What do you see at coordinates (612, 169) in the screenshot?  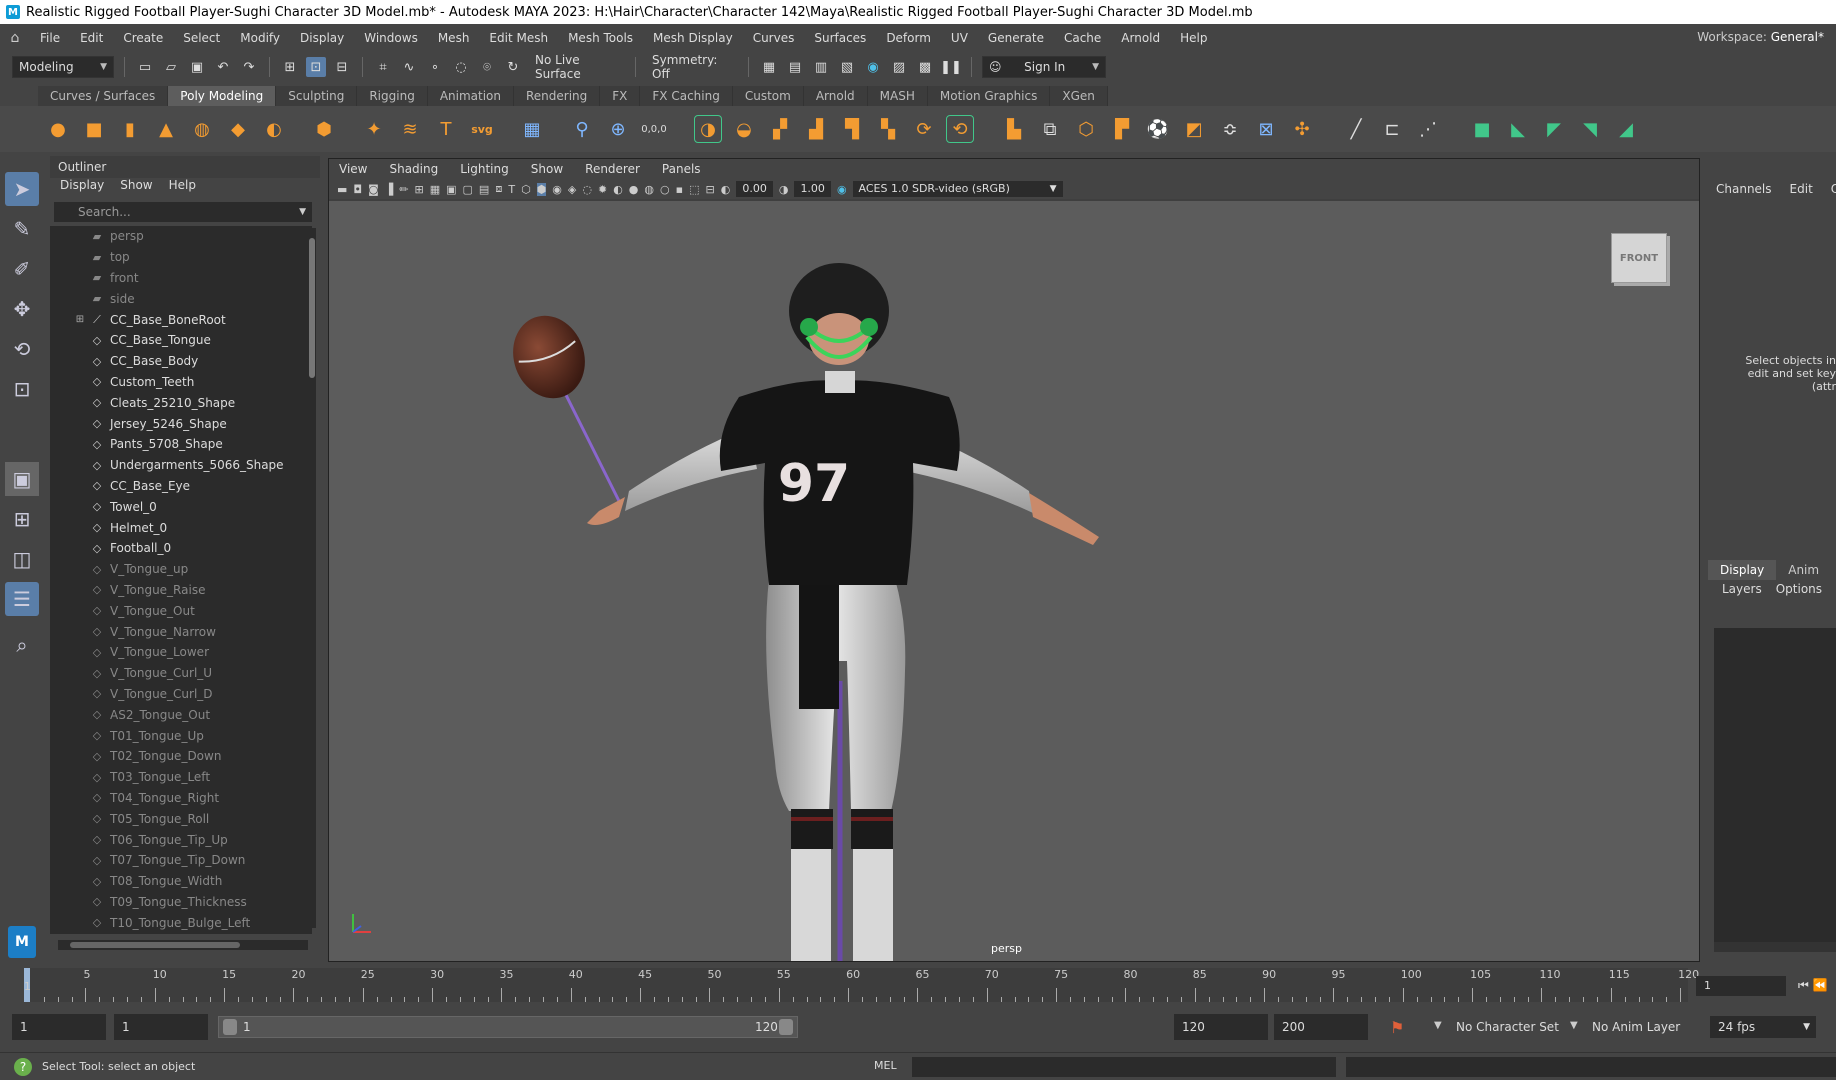 I see `viewport-menu-renderer: Renderer` at bounding box center [612, 169].